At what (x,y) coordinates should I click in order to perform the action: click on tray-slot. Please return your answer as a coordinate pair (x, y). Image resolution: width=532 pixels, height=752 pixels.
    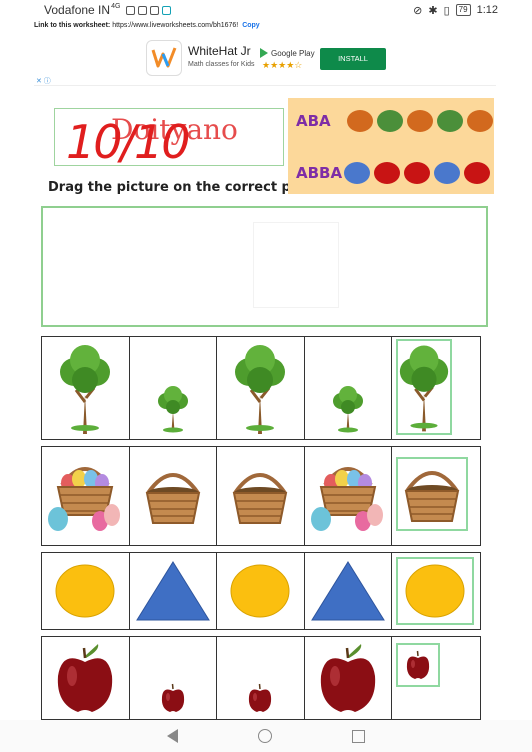
    Looking at the image, I should click on (296, 265).